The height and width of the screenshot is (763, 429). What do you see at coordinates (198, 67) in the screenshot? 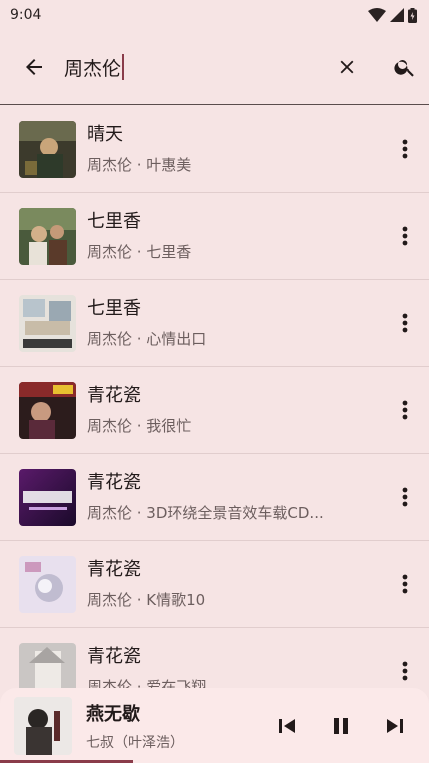
I see `search-field: 周杰伦` at bounding box center [198, 67].